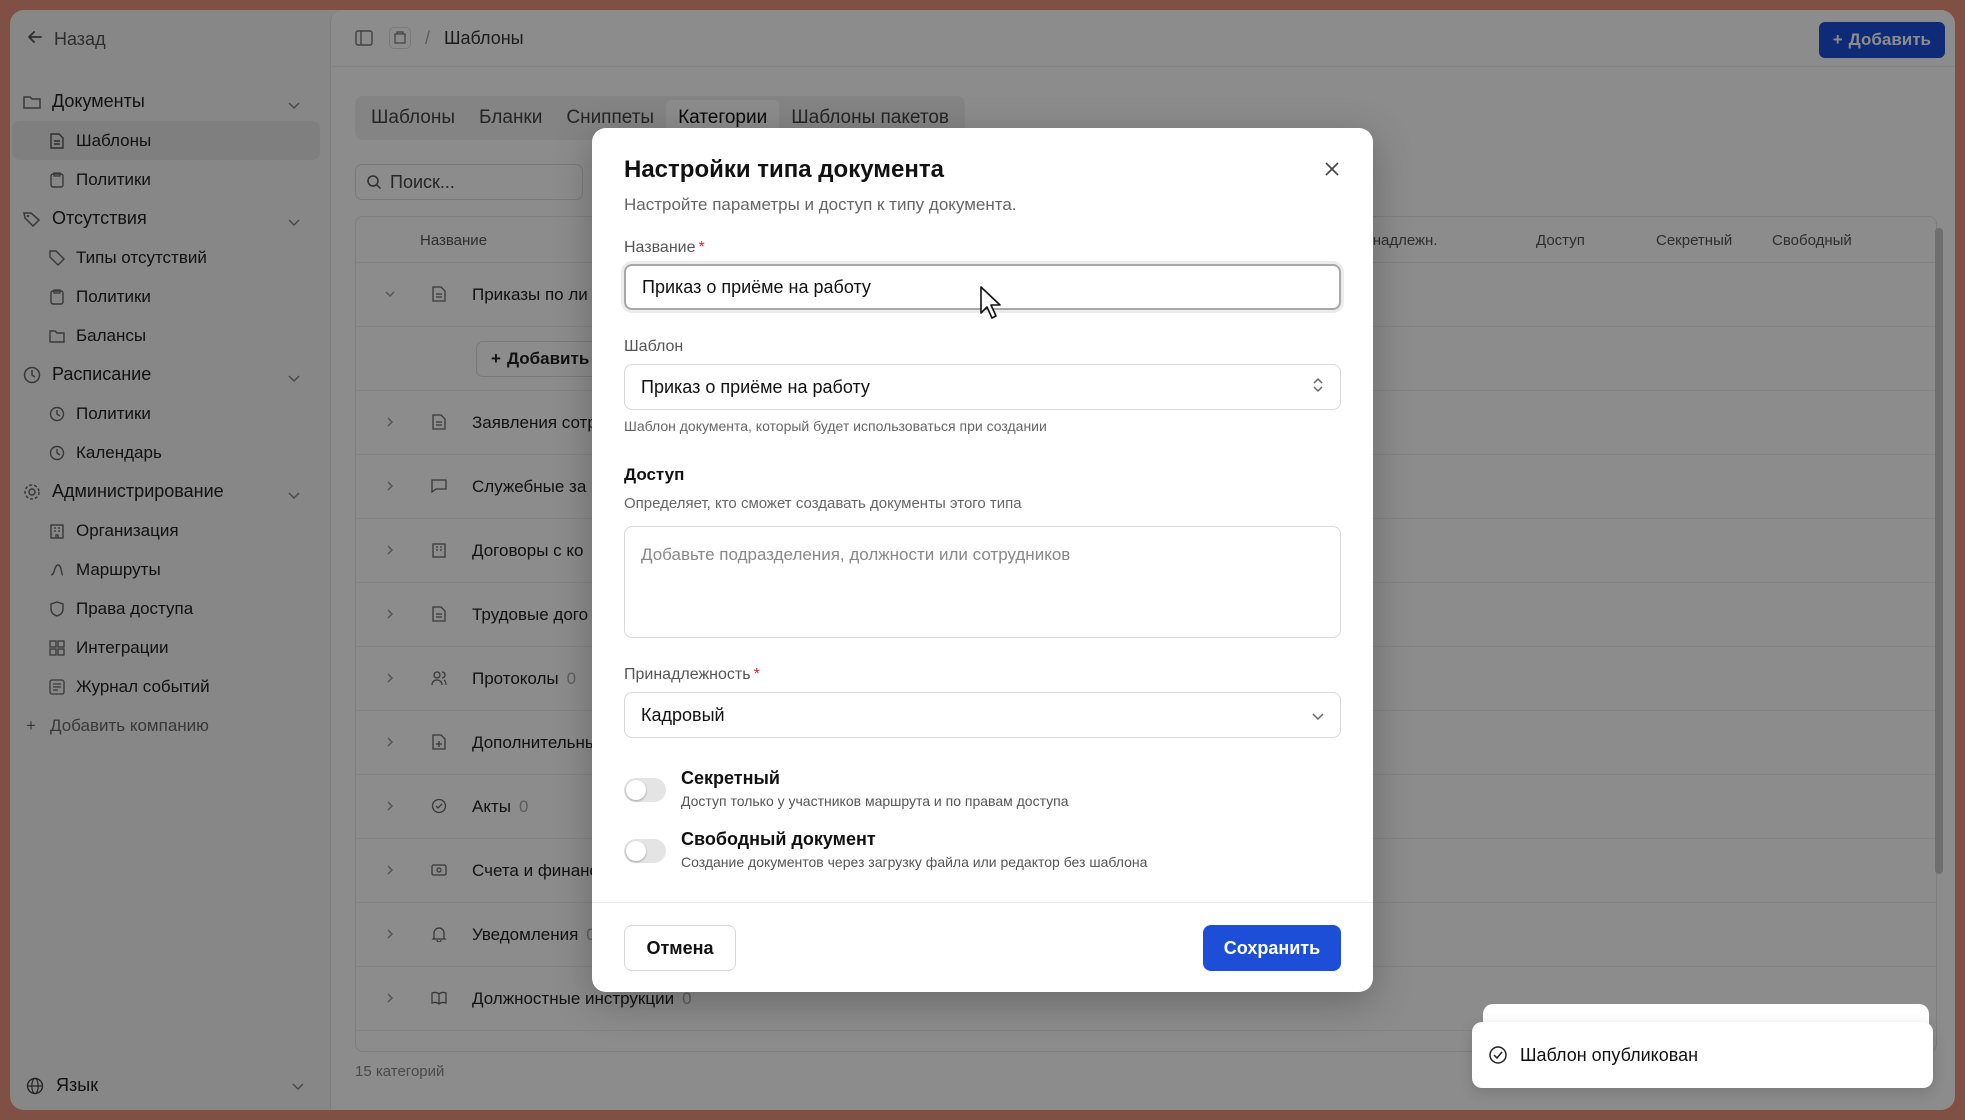 The height and width of the screenshot is (1120, 1965). Describe the element at coordinates (778, 839) in the screenshot. I see `free-document-title: Свободный документ` at that location.